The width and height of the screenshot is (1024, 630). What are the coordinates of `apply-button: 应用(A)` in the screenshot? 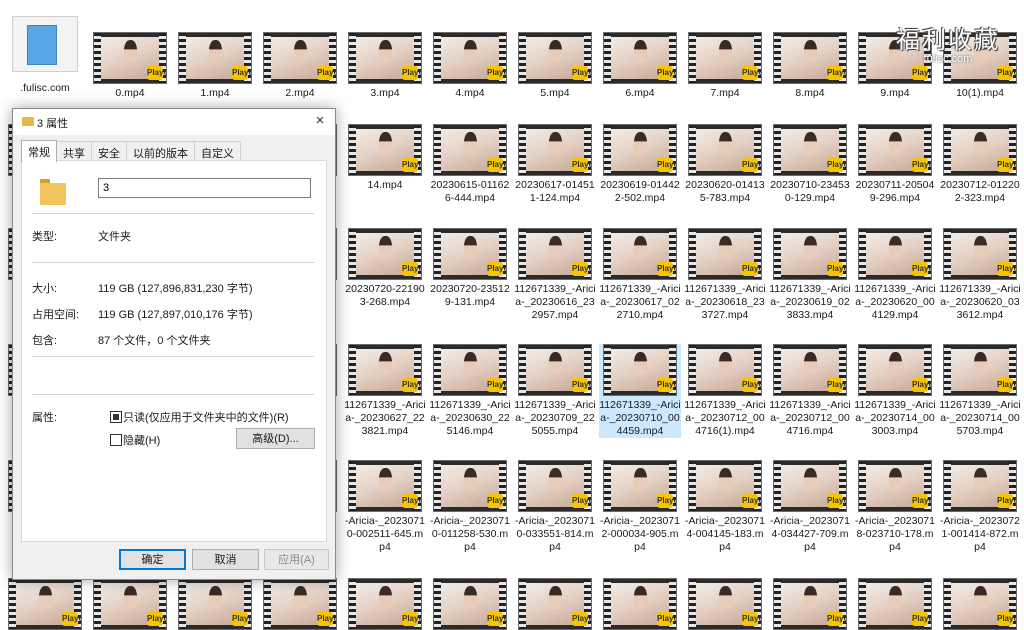 It's located at (296, 559).